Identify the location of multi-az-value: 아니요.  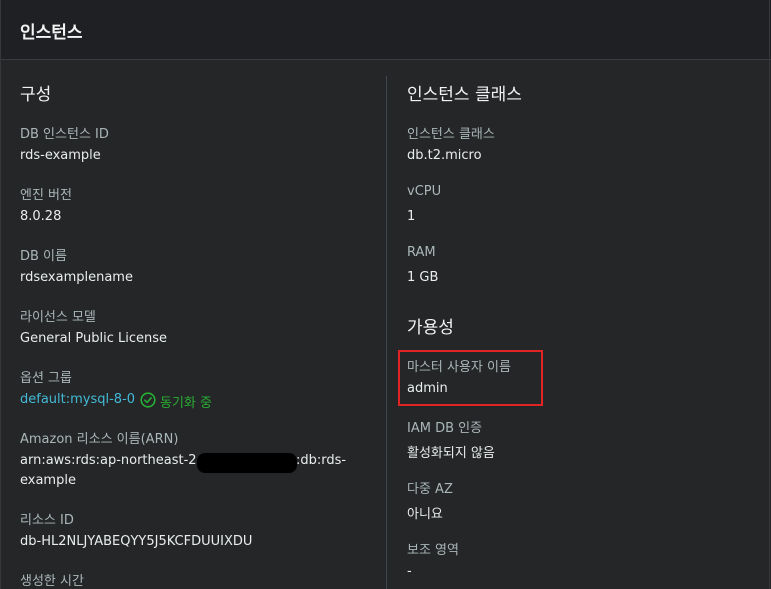
(425, 514).